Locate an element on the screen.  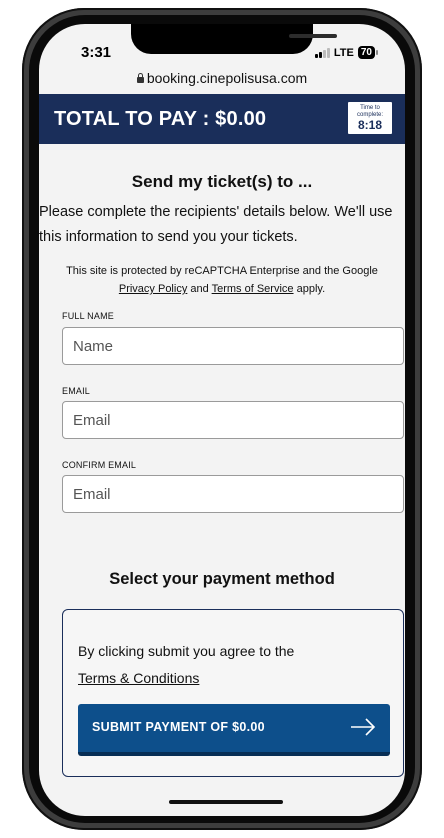
arrow-right-icon is located at coordinates (363, 728).